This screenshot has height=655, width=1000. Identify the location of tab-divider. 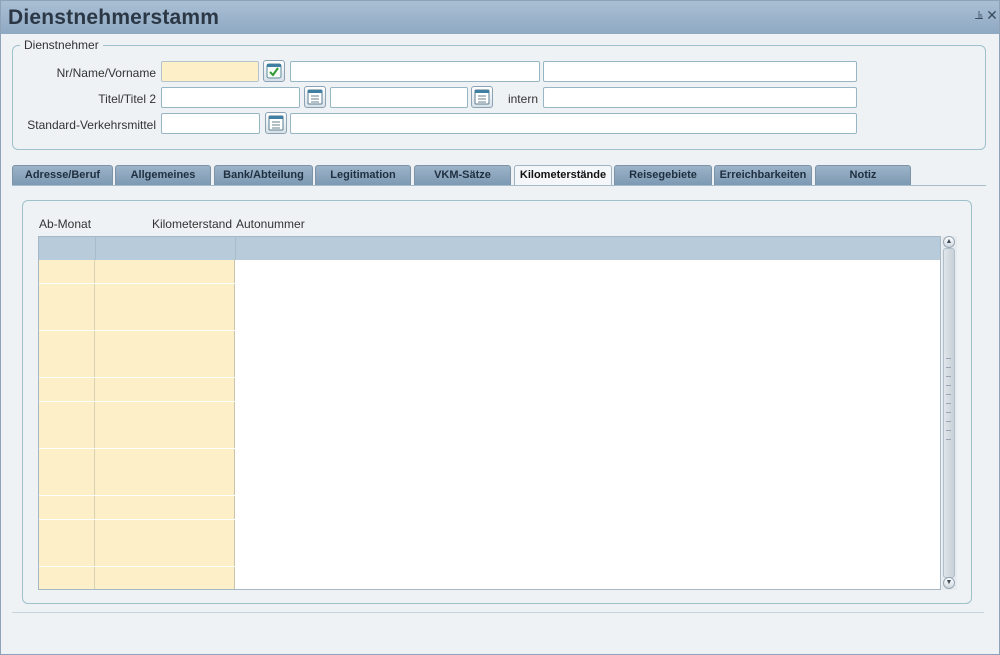
(499, 185).